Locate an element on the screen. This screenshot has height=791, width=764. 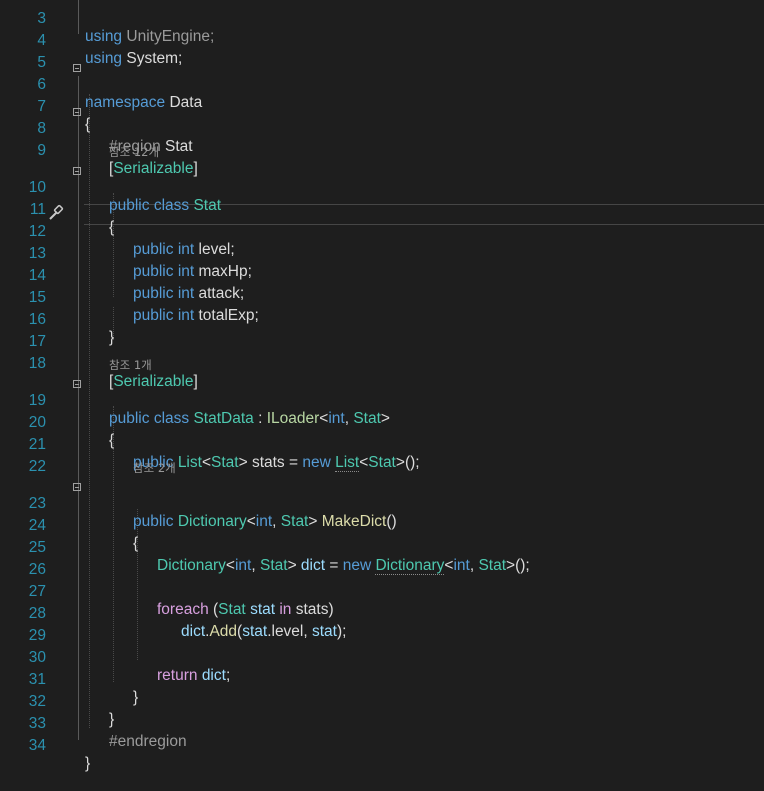
line-number: 22 is located at coordinates (37, 466).